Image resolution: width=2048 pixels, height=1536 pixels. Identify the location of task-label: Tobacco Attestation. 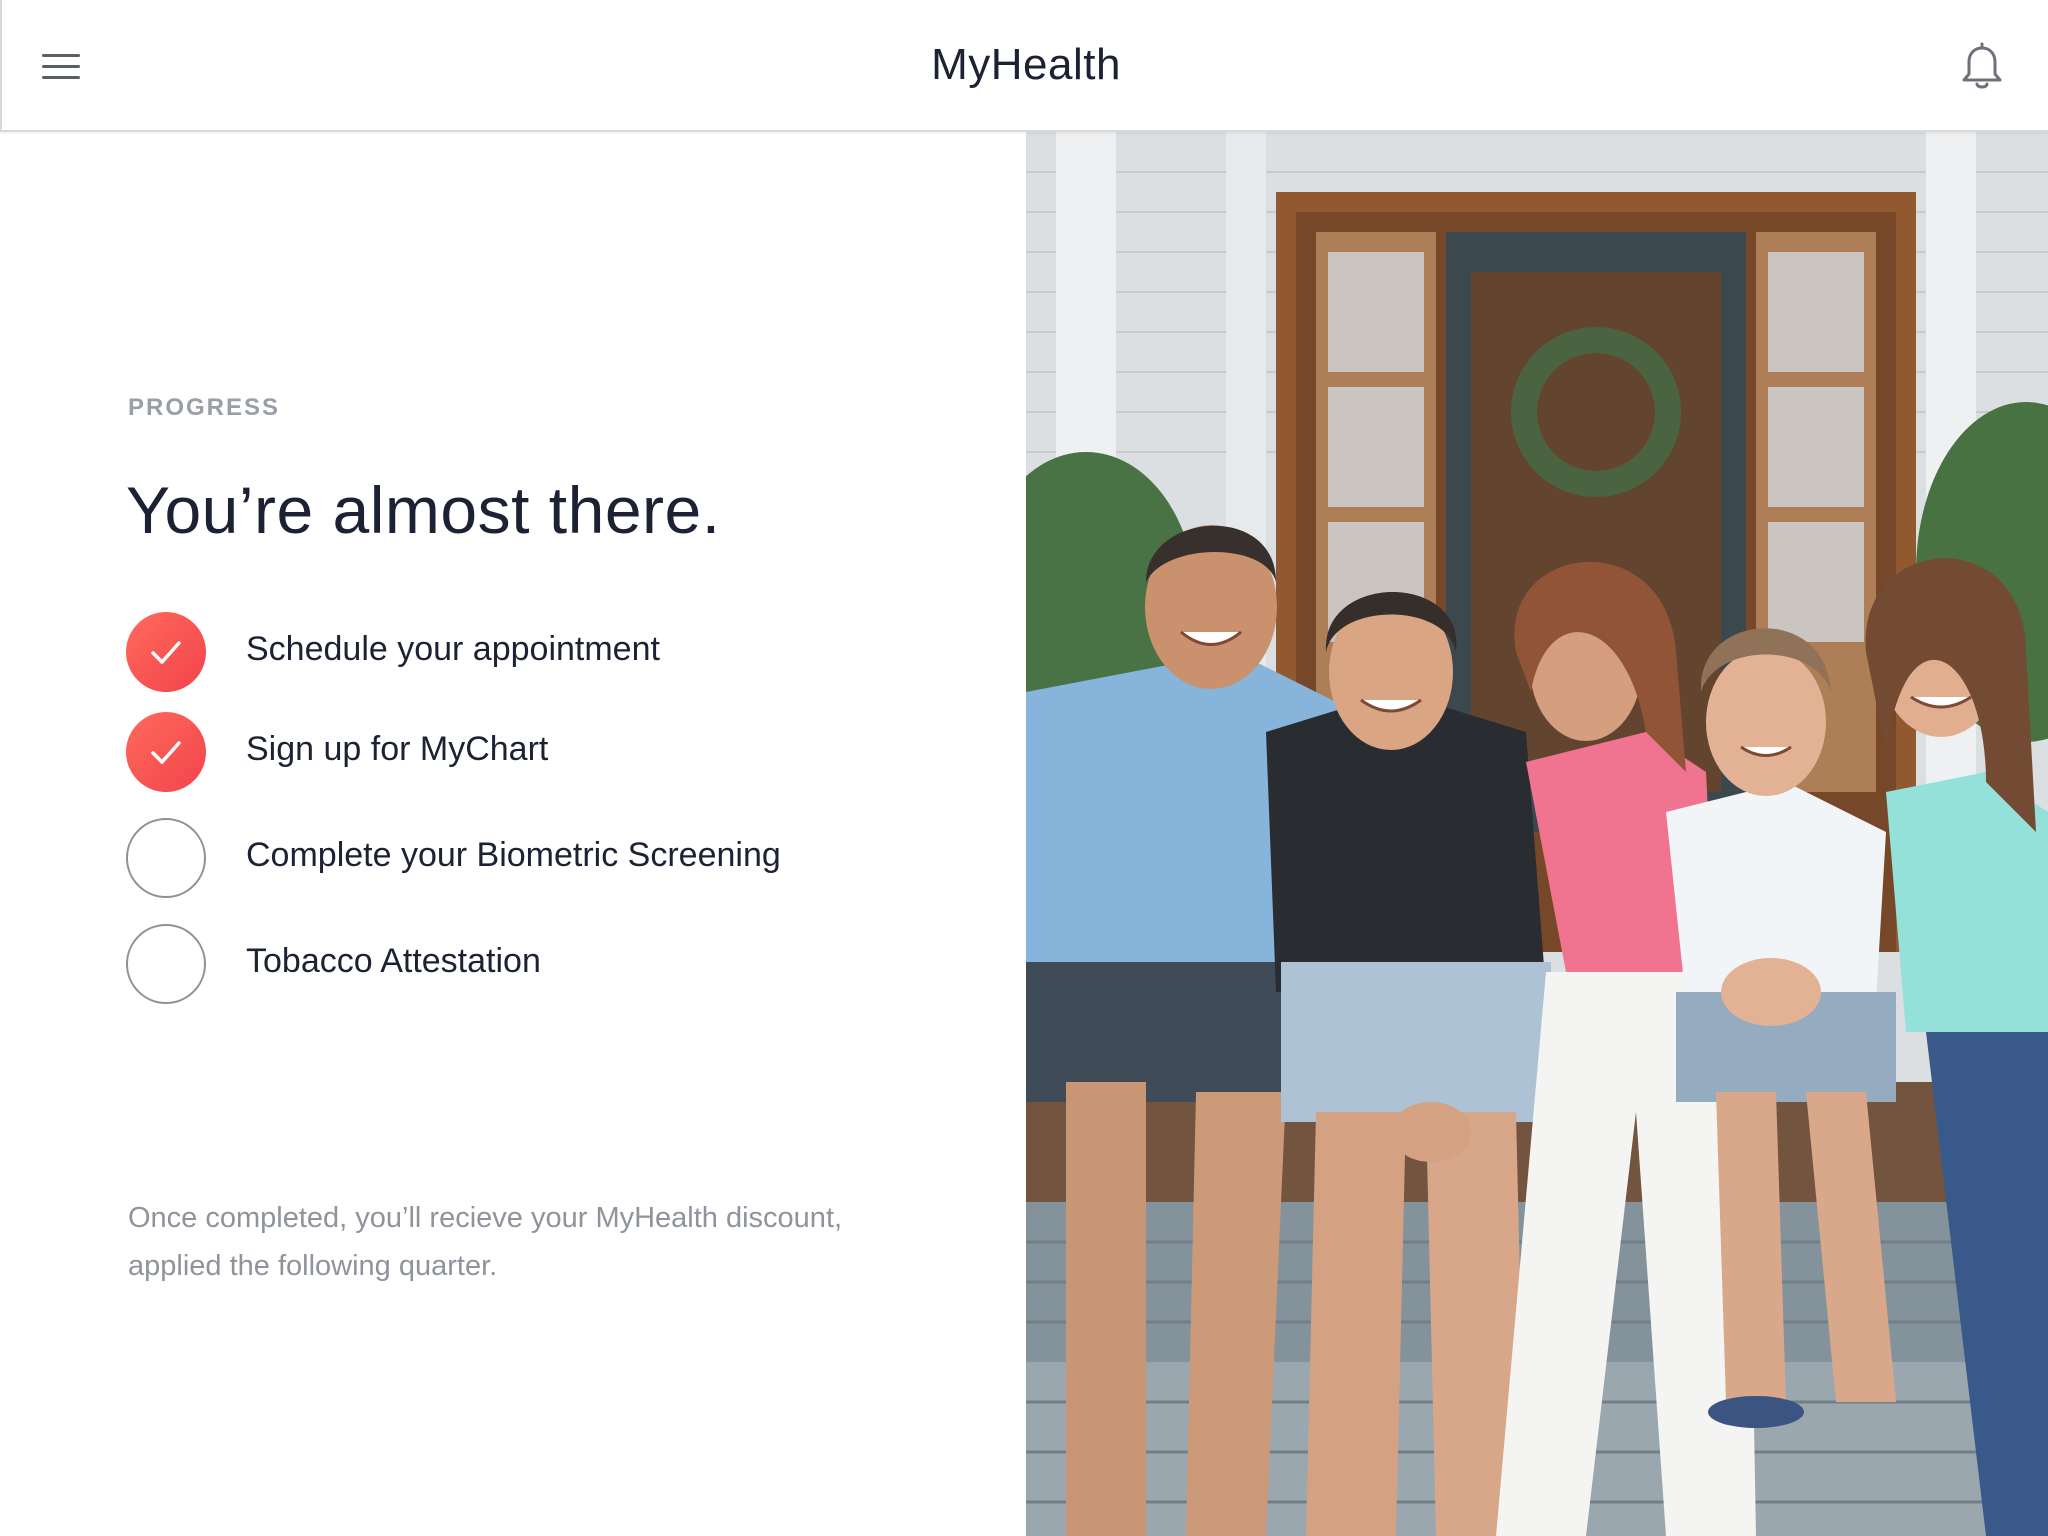
(393, 961).